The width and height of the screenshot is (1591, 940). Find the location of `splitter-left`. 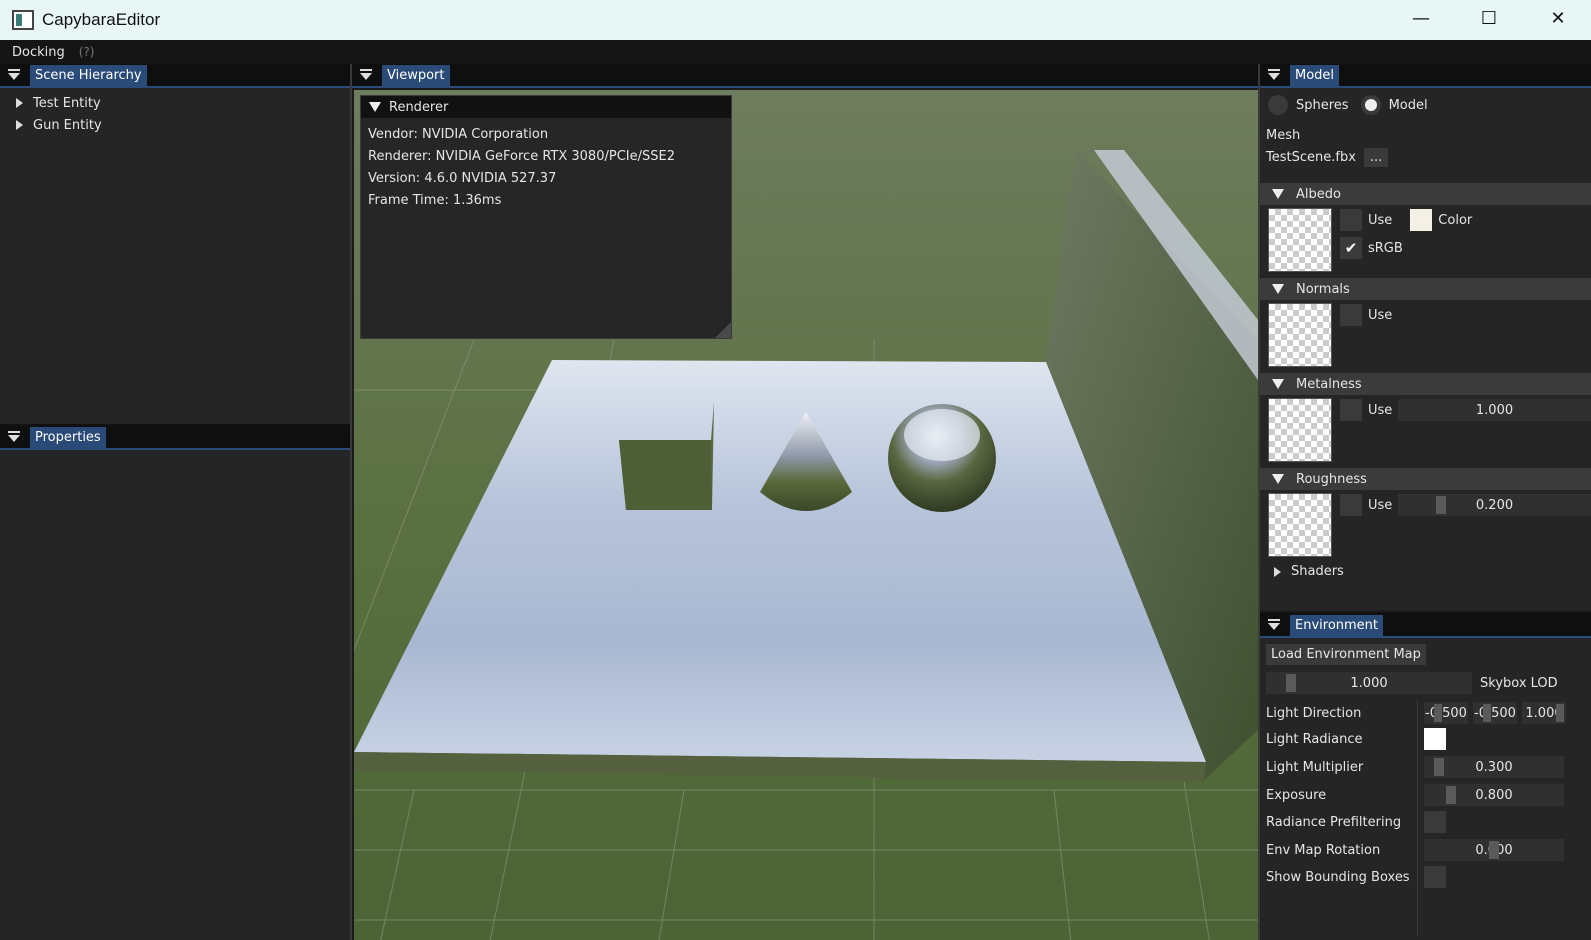

splitter-left is located at coordinates (351, 502).